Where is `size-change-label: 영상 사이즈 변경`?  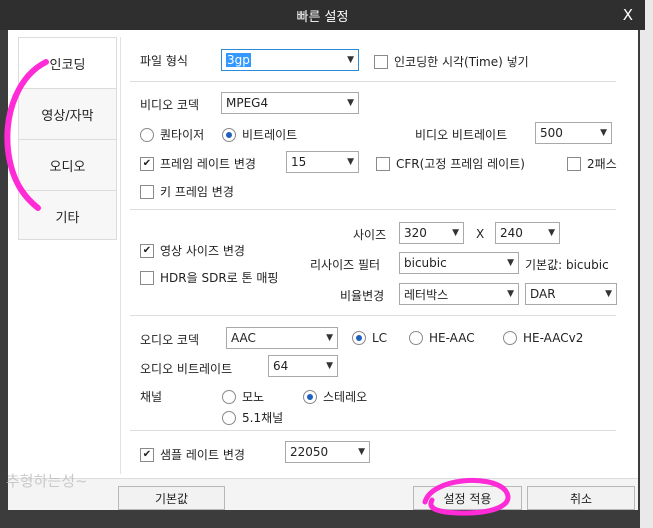 size-change-label: 영상 사이즈 변경 is located at coordinates (202, 251).